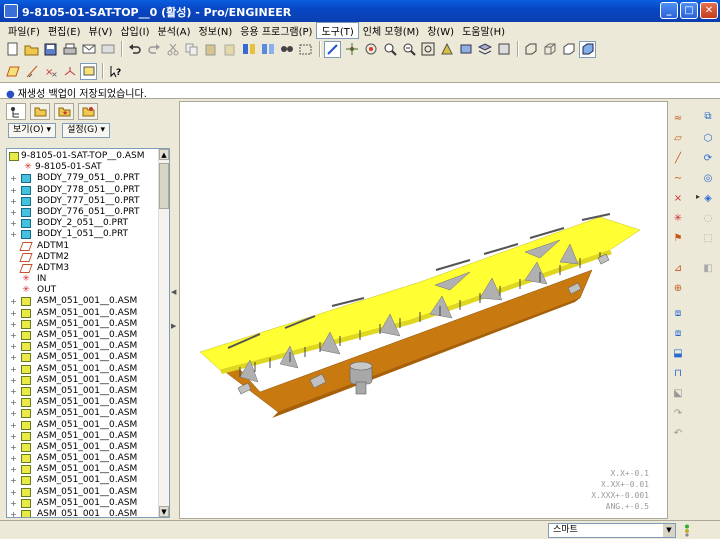 Image resolution: width=720 pixels, height=539 pixels. Describe the element at coordinates (337, 30) in the screenshot. I see `menu-tools: 도구(T)` at that location.